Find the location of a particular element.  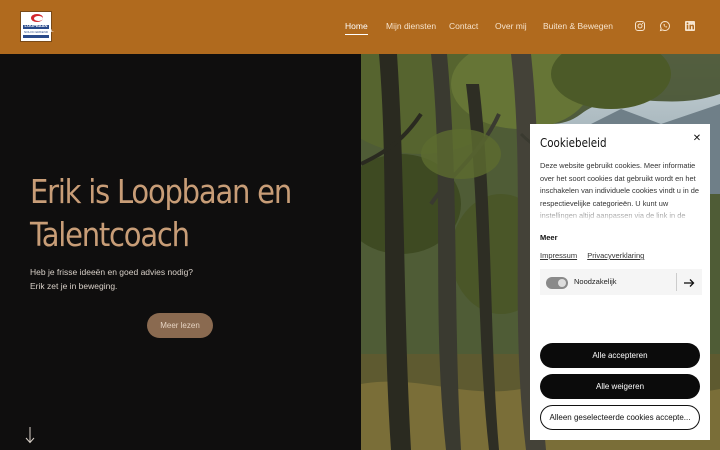

cookie-more-label: Meer is located at coordinates (549, 237).